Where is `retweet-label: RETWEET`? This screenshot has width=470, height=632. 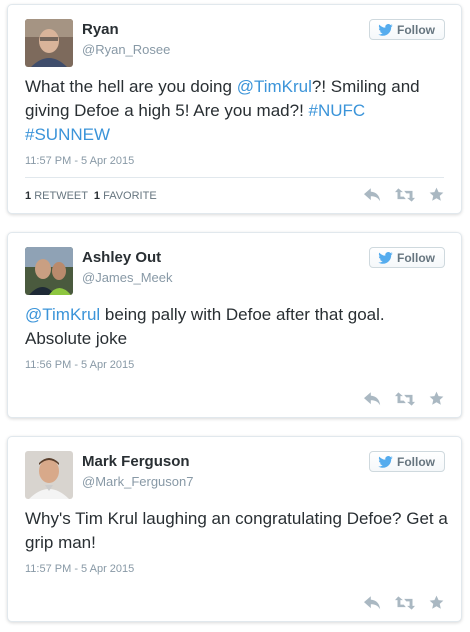
retweet-label: RETWEET is located at coordinates (61, 196).